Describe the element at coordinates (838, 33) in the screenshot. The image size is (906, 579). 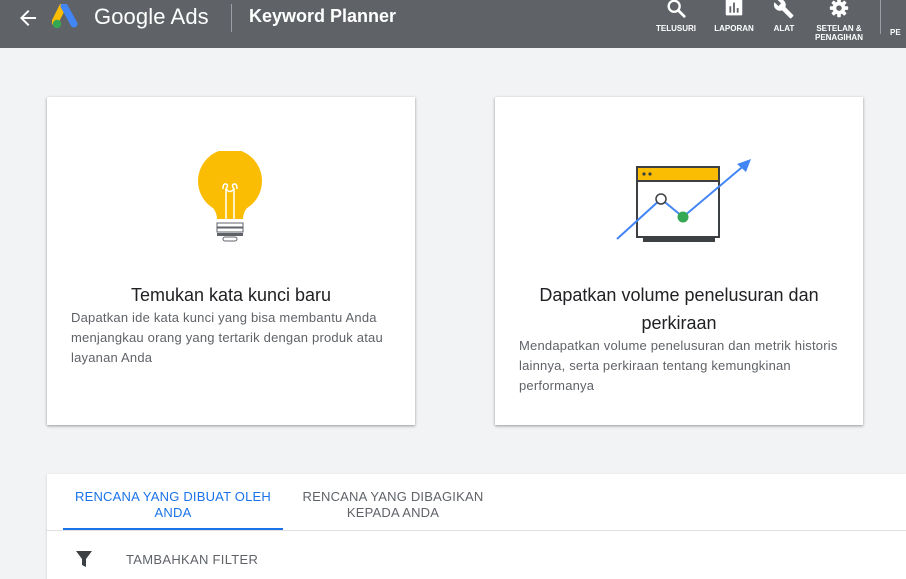
I see `tool-label: SETELAN & PENAGIHAN` at that location.